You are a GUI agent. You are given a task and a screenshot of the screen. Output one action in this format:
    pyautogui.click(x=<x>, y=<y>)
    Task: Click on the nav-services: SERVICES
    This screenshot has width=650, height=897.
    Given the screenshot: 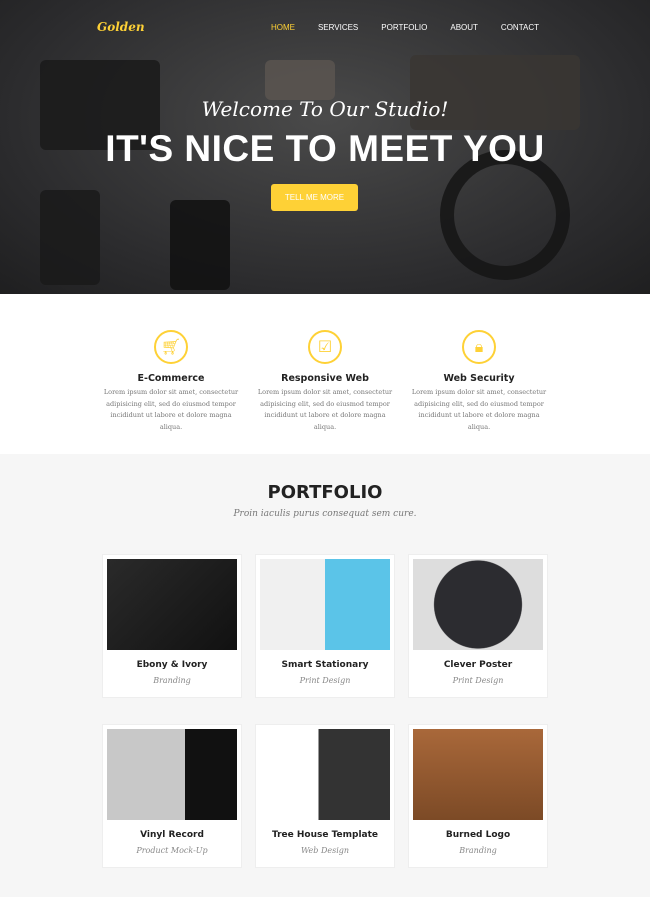 What is the action you would take?
    pyautogui.click(x=338, y=27)
    